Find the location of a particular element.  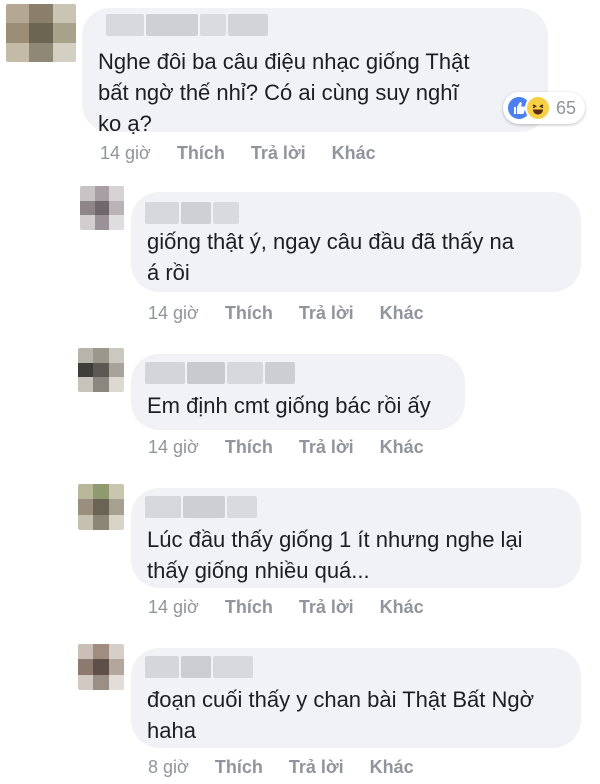

haha-icon is located at coordinates (538, 108).